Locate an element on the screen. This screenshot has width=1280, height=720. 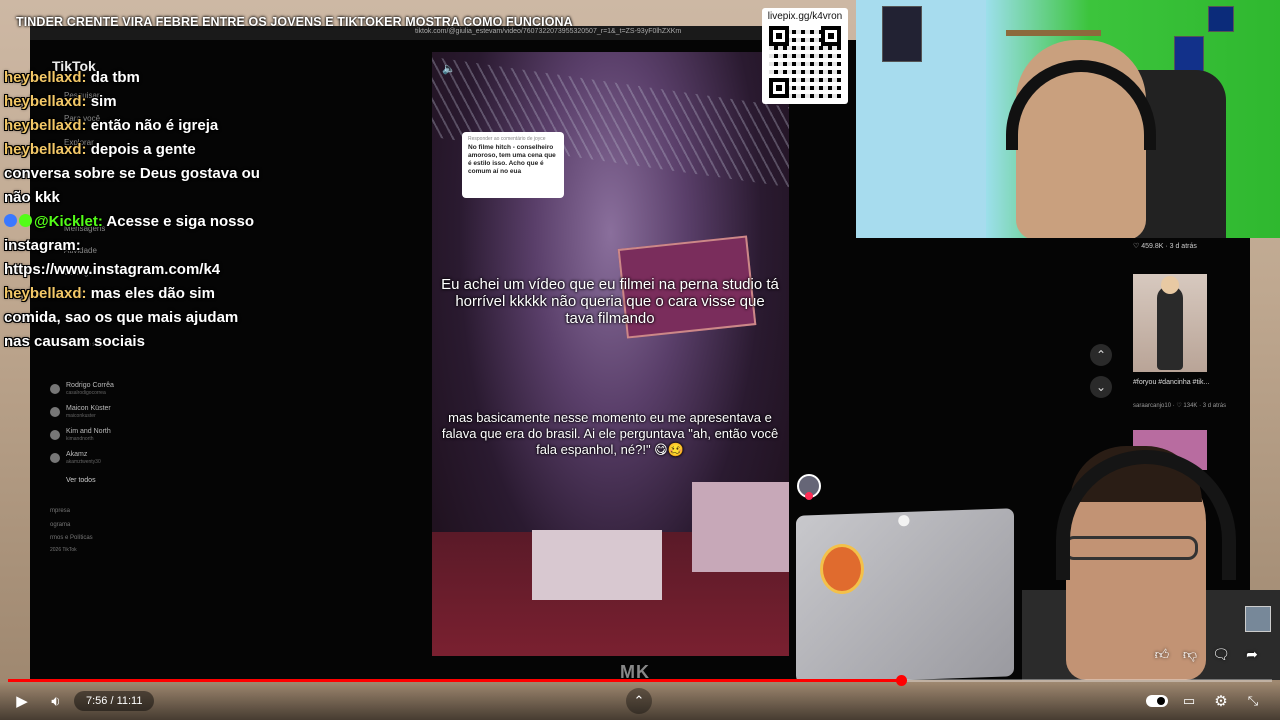
chat-message: heybellaxd: da tbm is located at coordinates (134, 78).